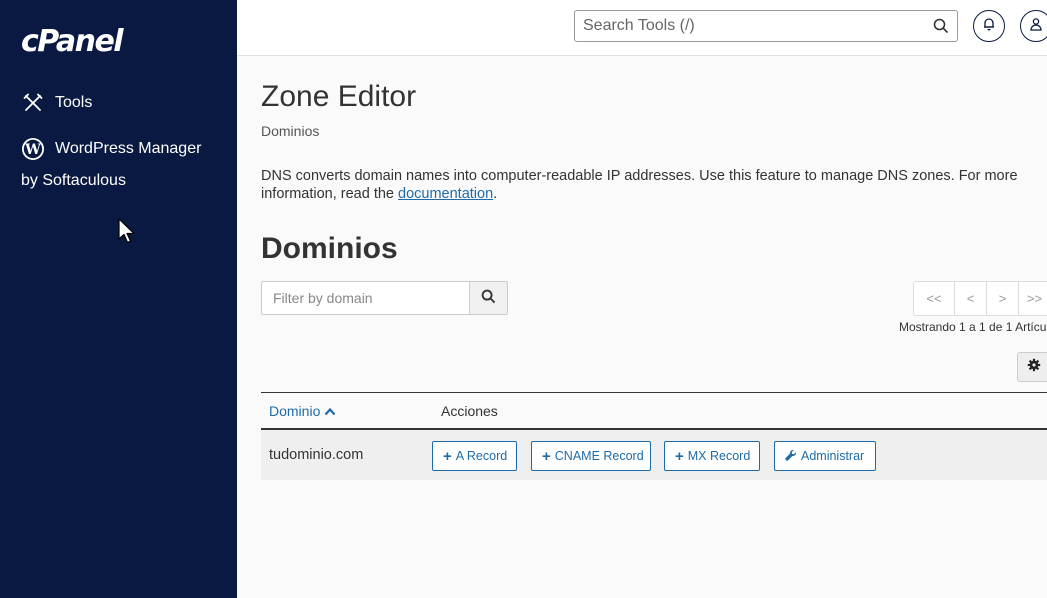 The image size is (1047, 598). I want to click on tools-icon, so click(33, 103).